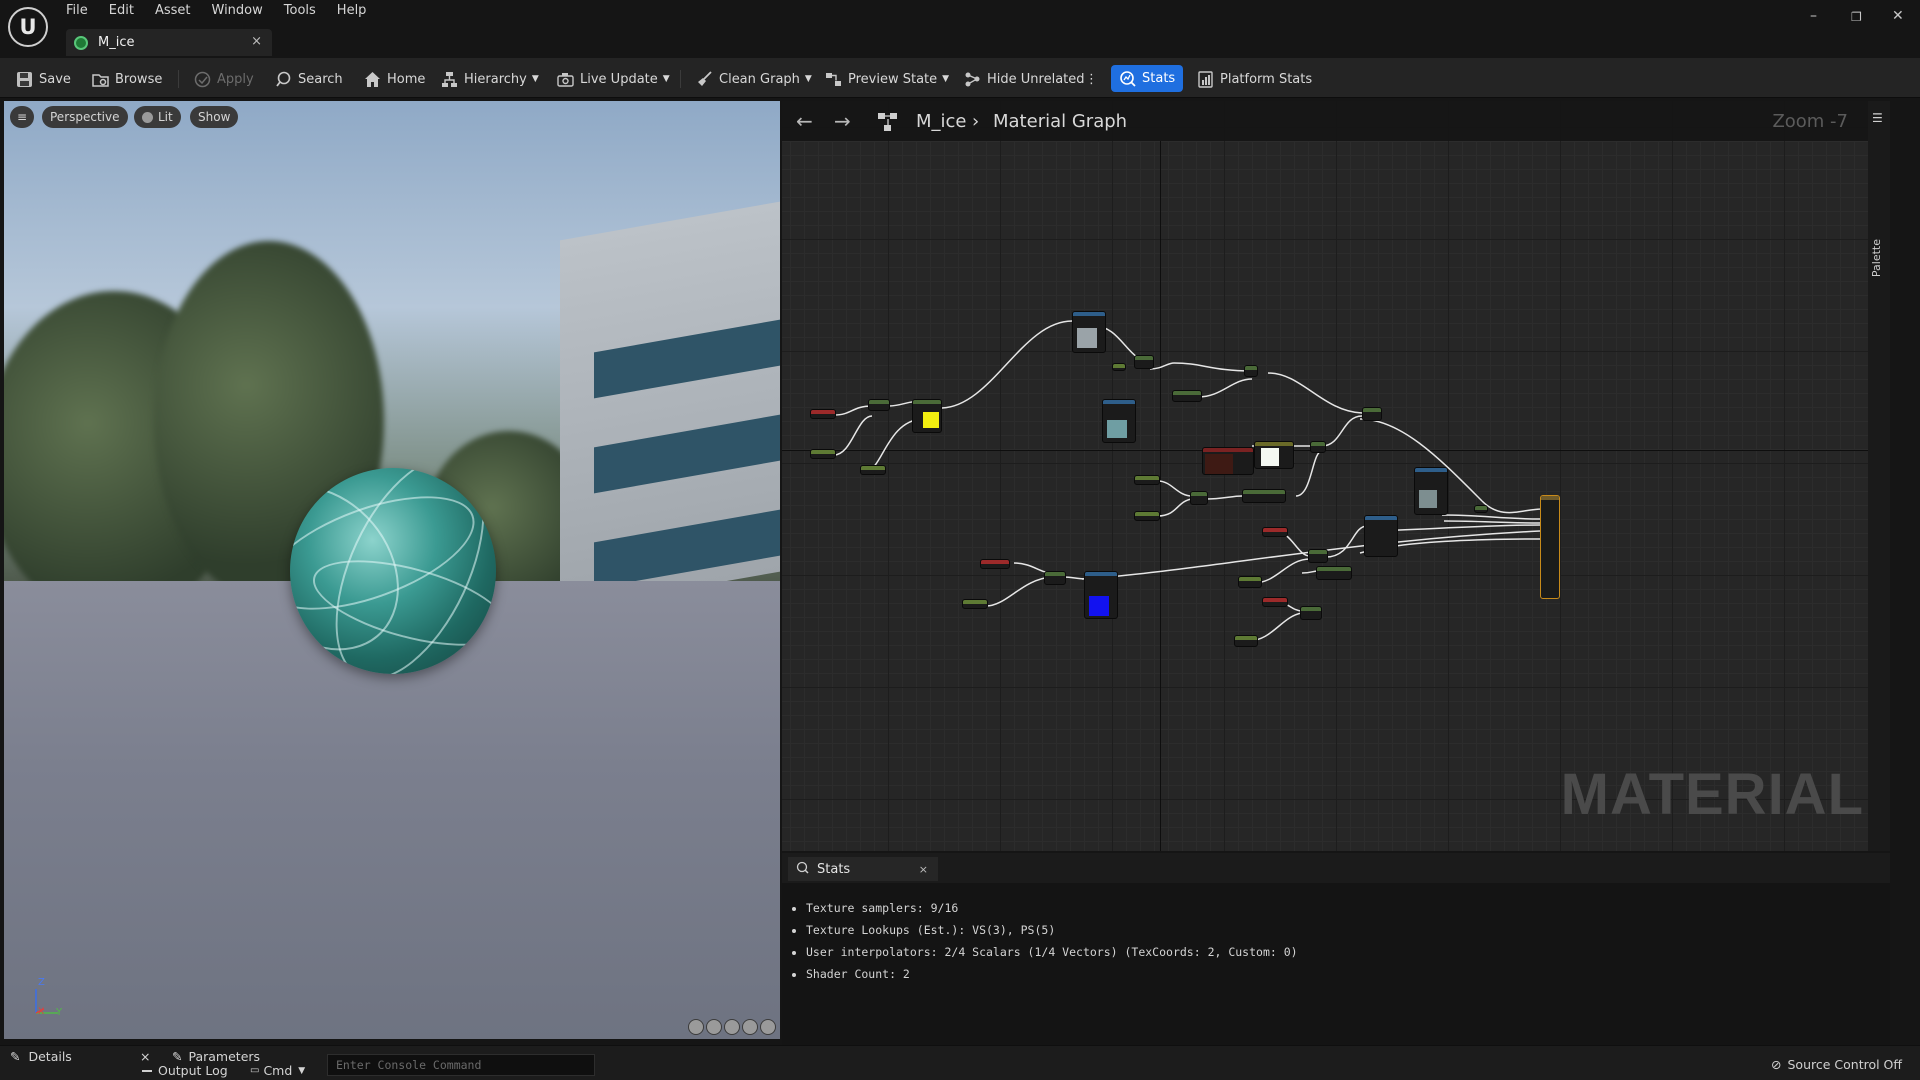 This screenshot has width=1920, height=1080. What do you see at coordinates (927, 416) in the screenshot?
I see `graph-node-color-yellow` at bounding box center [927, 416].